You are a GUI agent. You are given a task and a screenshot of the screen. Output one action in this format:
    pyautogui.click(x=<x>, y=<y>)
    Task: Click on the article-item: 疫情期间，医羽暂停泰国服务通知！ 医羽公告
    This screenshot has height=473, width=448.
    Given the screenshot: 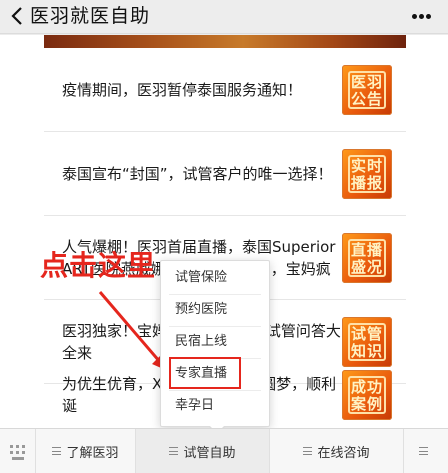 What is the action you would take?
    pyautogui.click(x=225, y=90)
    